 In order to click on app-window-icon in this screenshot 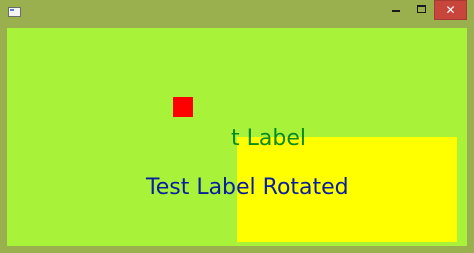, I will do `click(14, 12)`.